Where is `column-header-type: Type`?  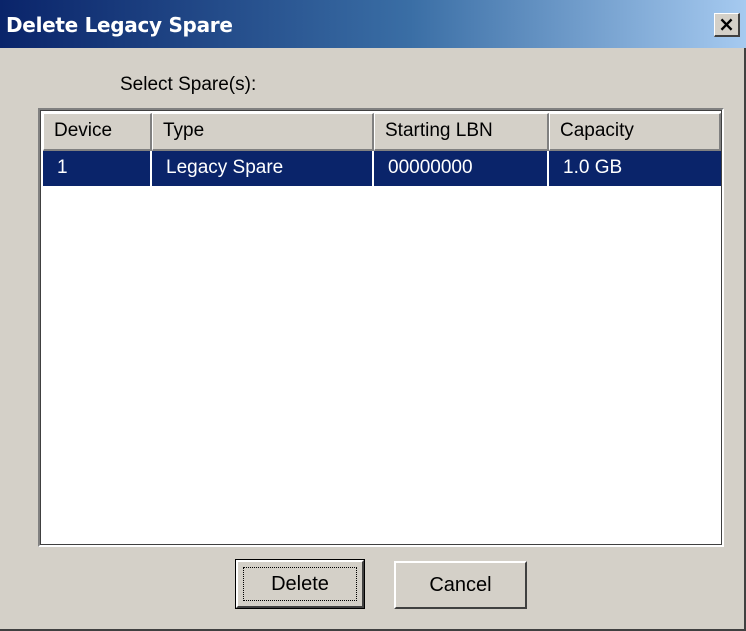 column-header-type: Type is located at coordinates (263, 132).